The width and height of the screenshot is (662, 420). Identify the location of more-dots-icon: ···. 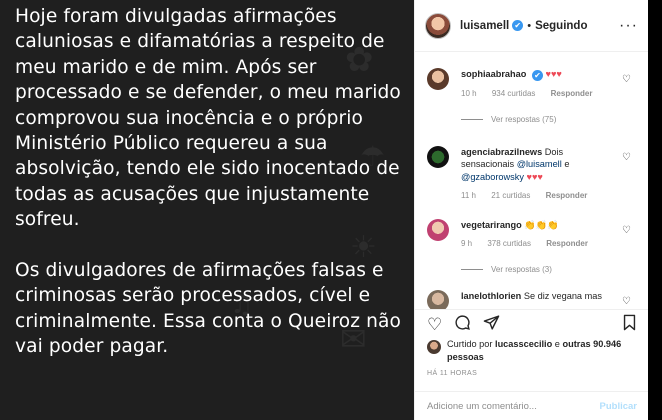
(628, 26).